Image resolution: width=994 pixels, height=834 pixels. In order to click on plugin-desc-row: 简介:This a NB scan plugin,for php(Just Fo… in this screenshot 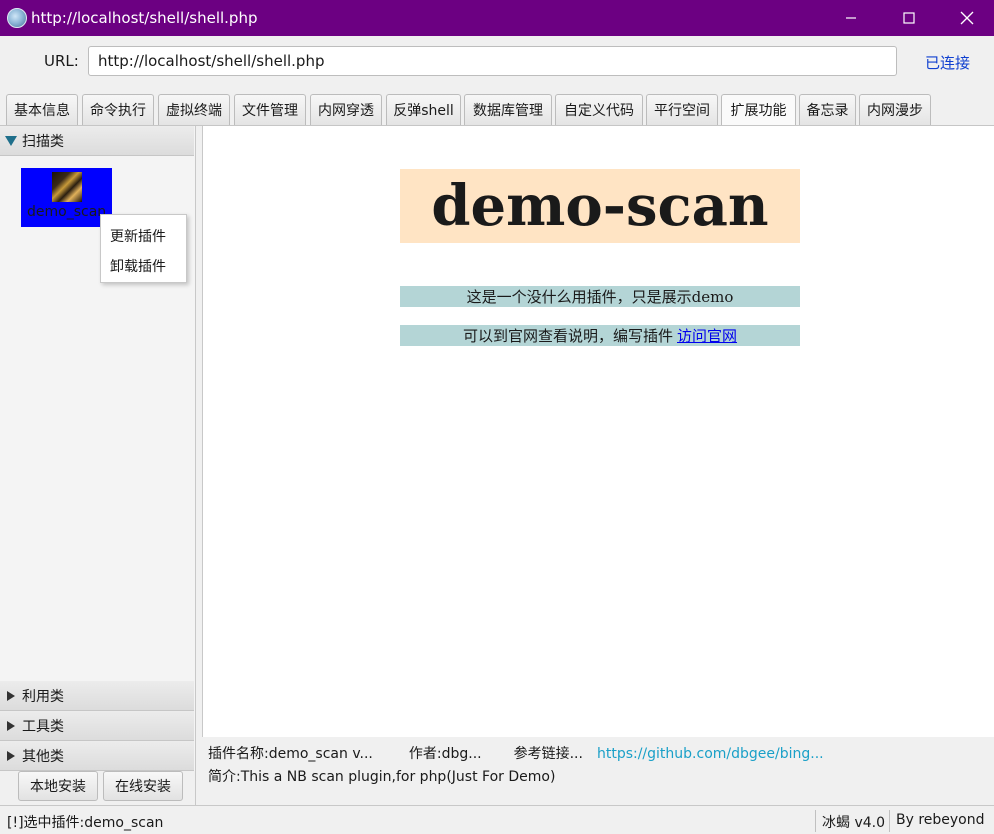, I will do `click(381, 776)`.